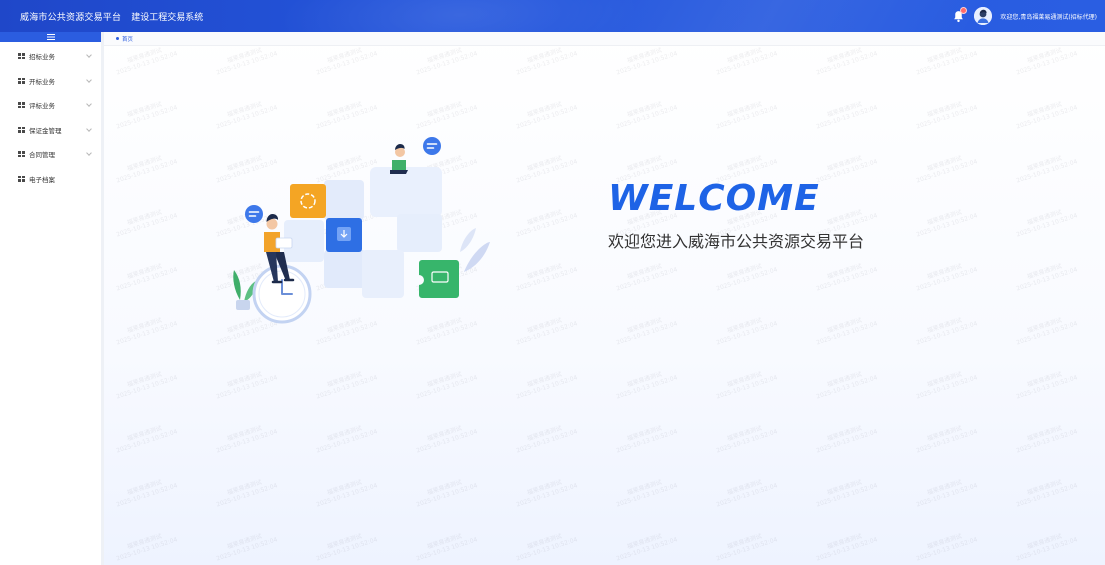 Image resolution: width=1105 pixels, height=565 pixels. Describe the element at coordinates (50, 105) in the screenshot. I see `sidebar-item-bid-evaluation: 评标业务` at that location.